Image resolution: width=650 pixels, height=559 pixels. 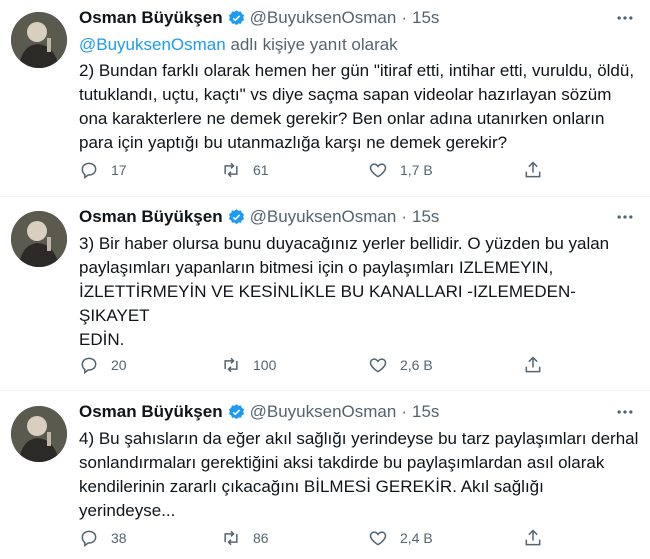 What do you see at coordinates (103, 538) in the screenshot?
I see `reply-button: 38` at bounding box center [103, 538].